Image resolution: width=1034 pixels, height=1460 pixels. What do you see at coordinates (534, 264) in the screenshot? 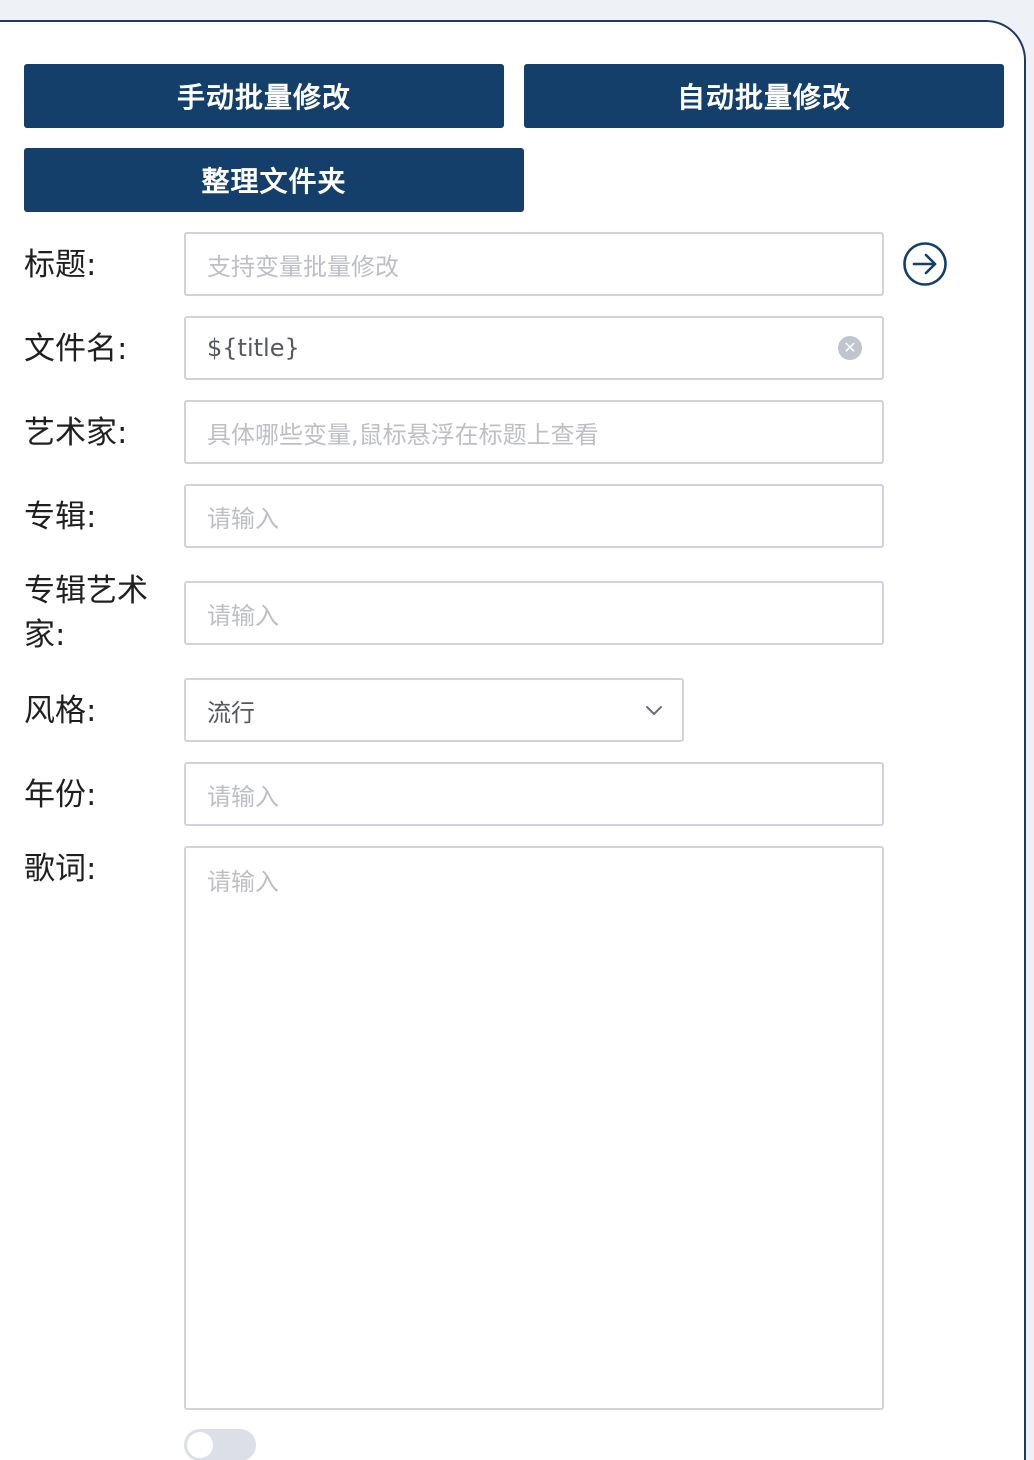
I see `title-input: 支持变量批量修改` at bounding box center [534, 264].